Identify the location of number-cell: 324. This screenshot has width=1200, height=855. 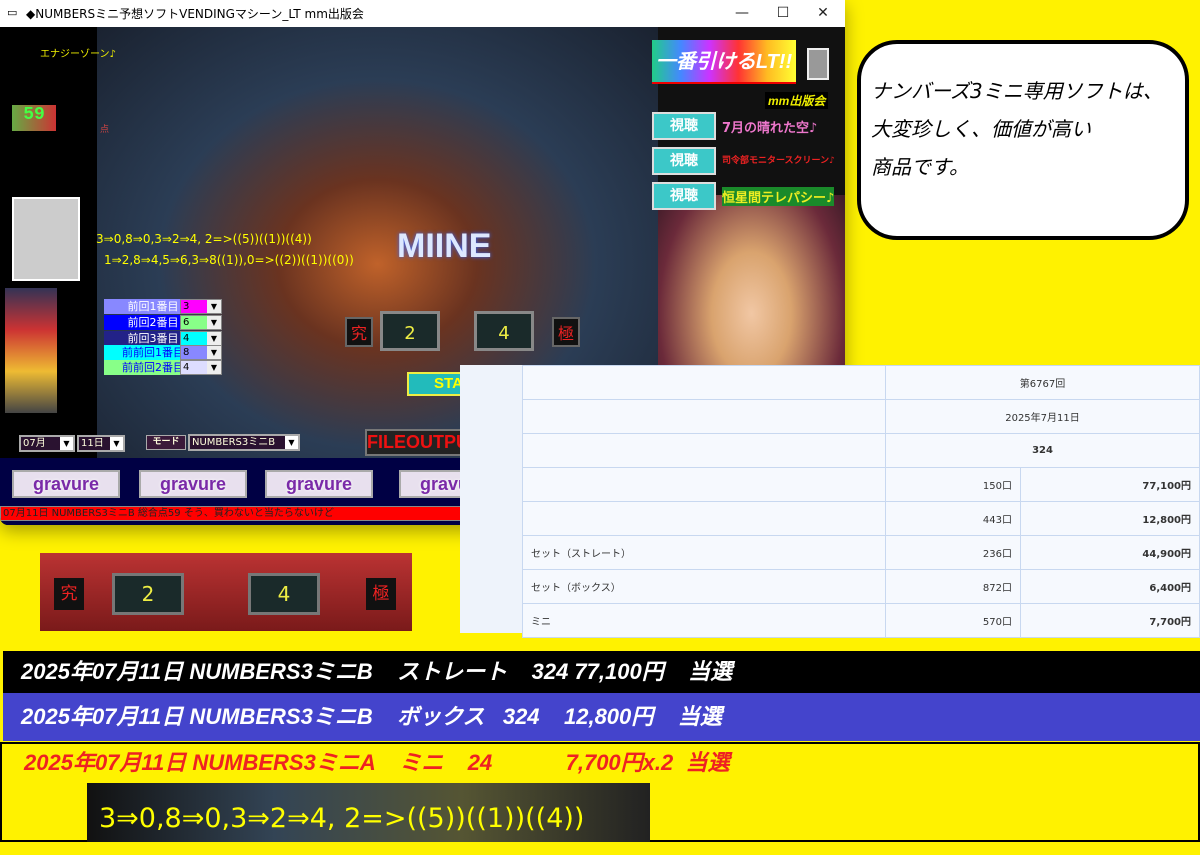
(1042, 450).